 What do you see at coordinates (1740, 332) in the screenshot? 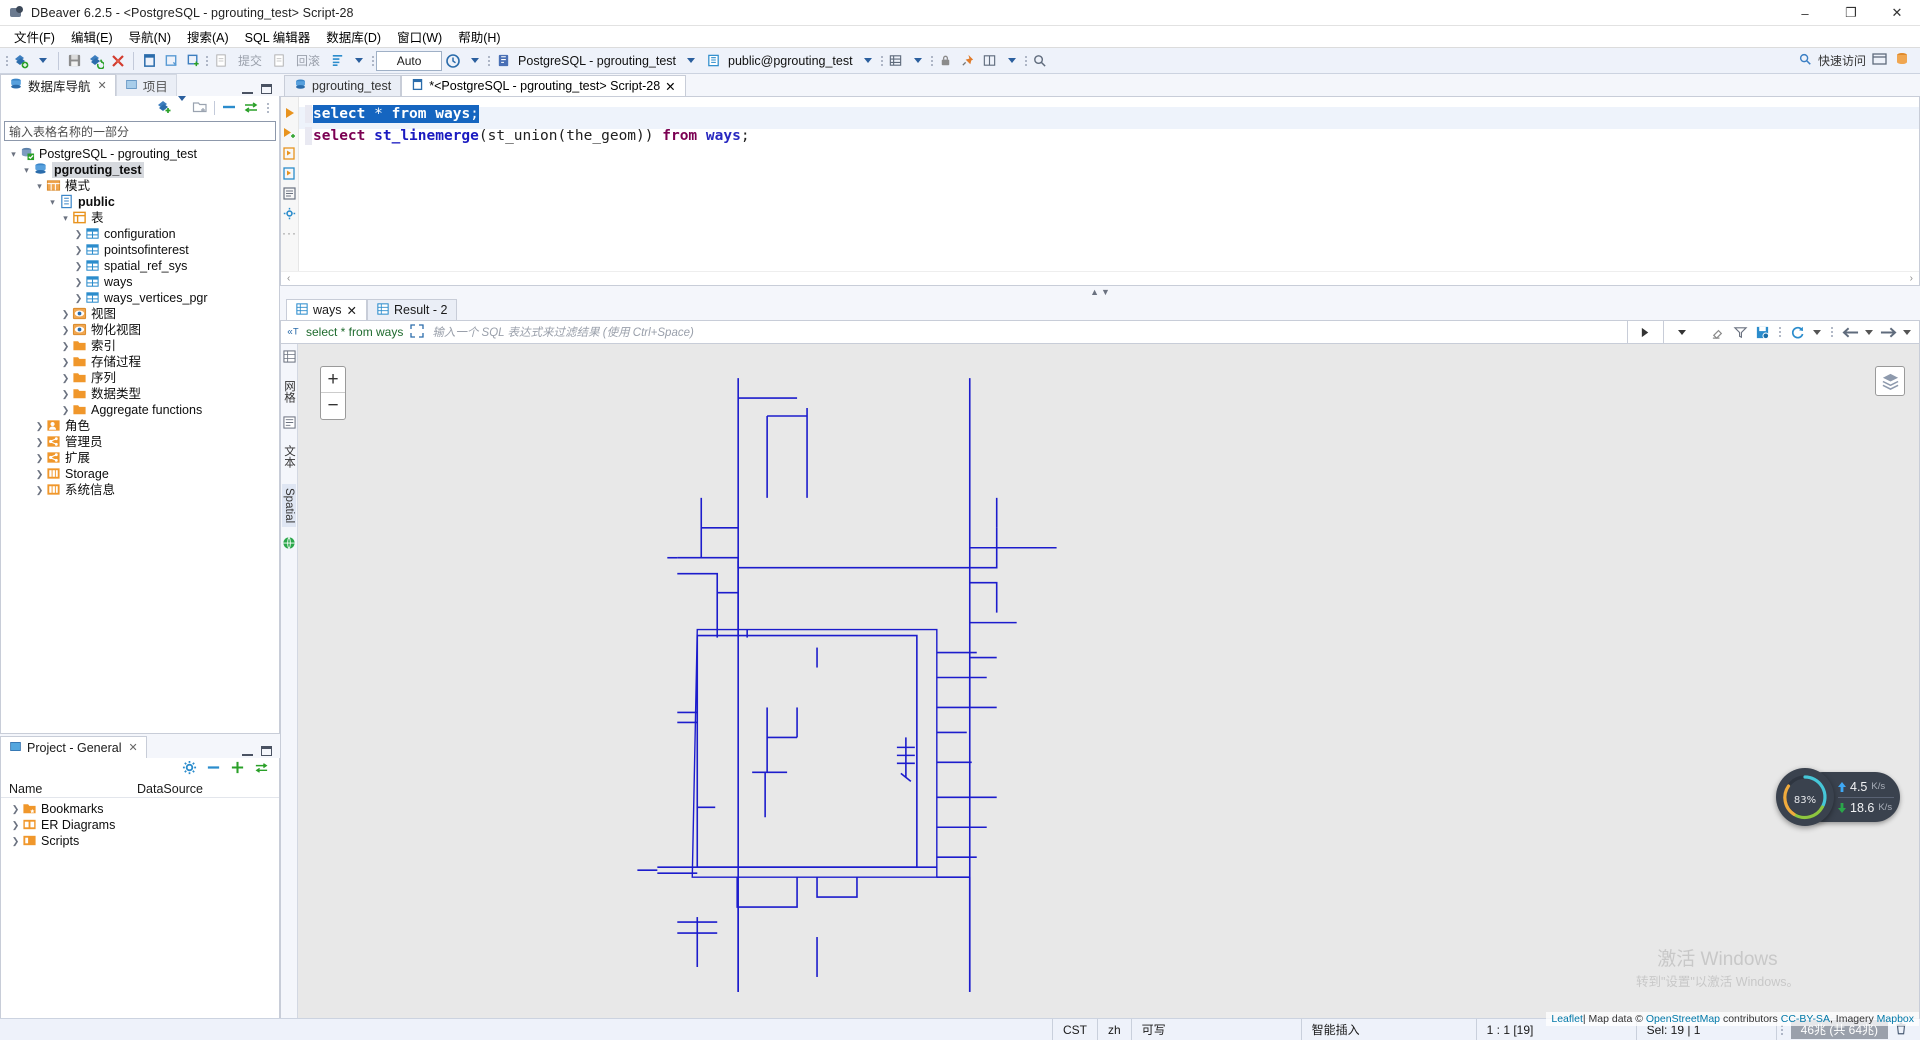
I see `filter-settings-icon` at bounding box center [1740, 332].